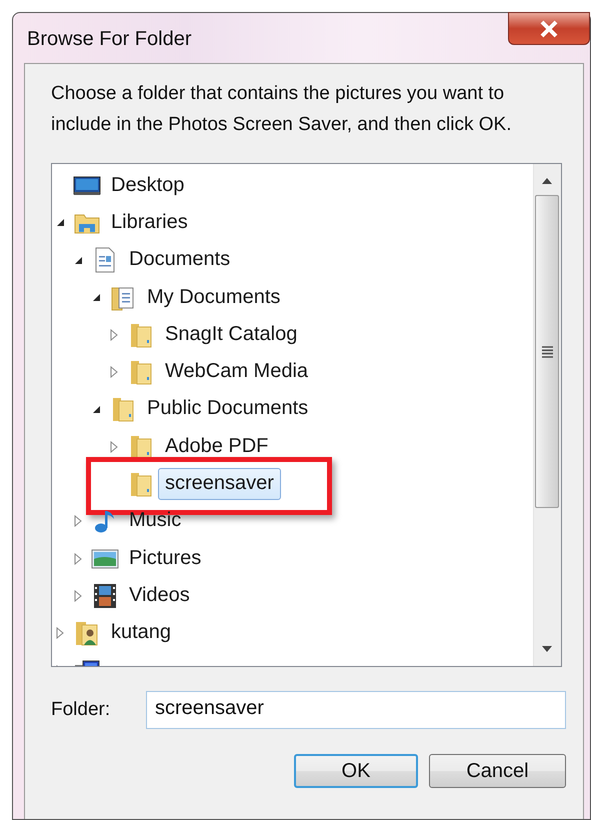 This screenshot has height=820, width=591. What do you see at coordinates (214, 298) in the screenshot?
I see `tree-item: My Documents` at bounding box center [214, 298].